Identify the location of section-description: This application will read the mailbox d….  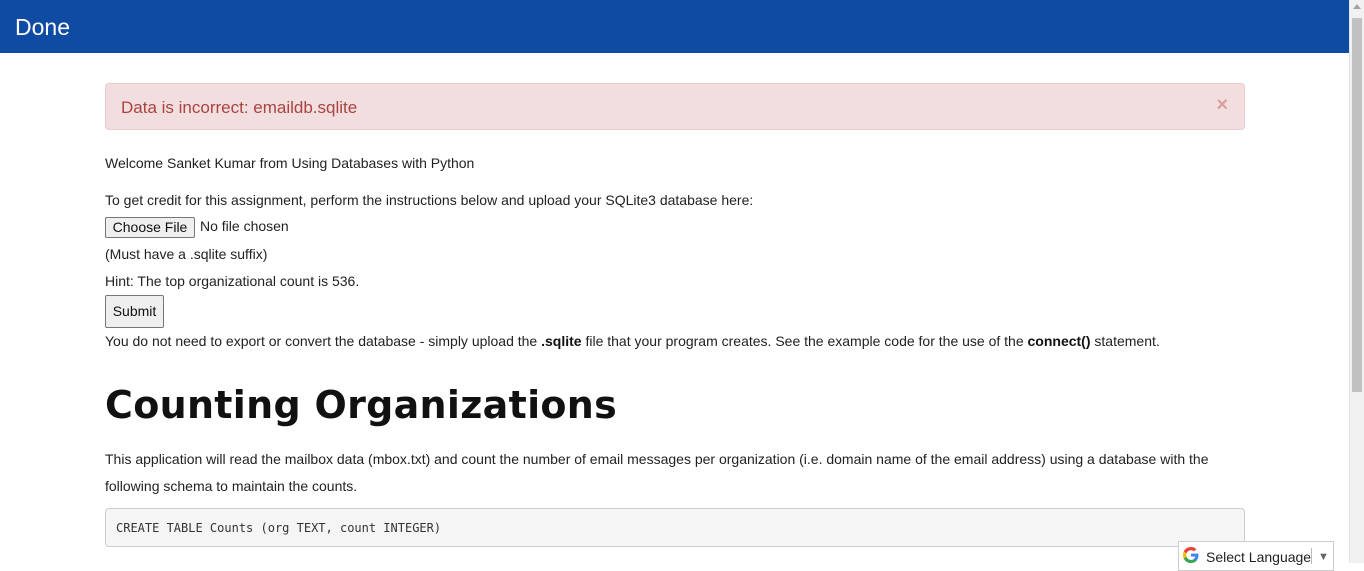
(657, 472).